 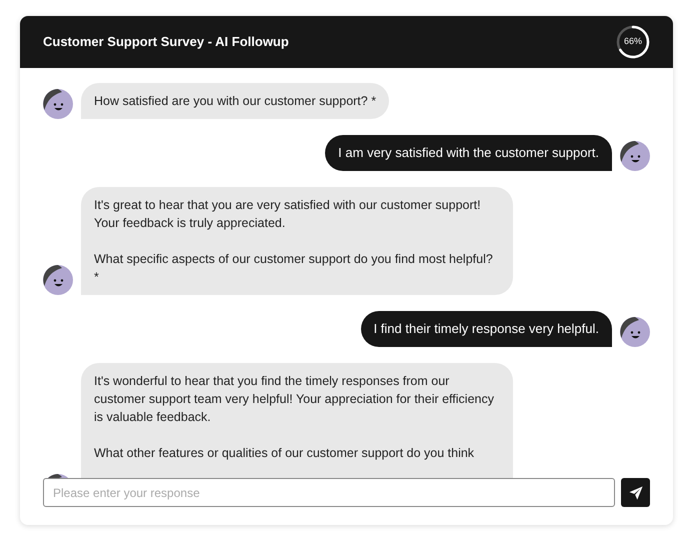 What do you see at coordinates (486, 329) in the screenshot?
I see `message-text: I find their timely response very helpful.` at bounding box center [486, 329].